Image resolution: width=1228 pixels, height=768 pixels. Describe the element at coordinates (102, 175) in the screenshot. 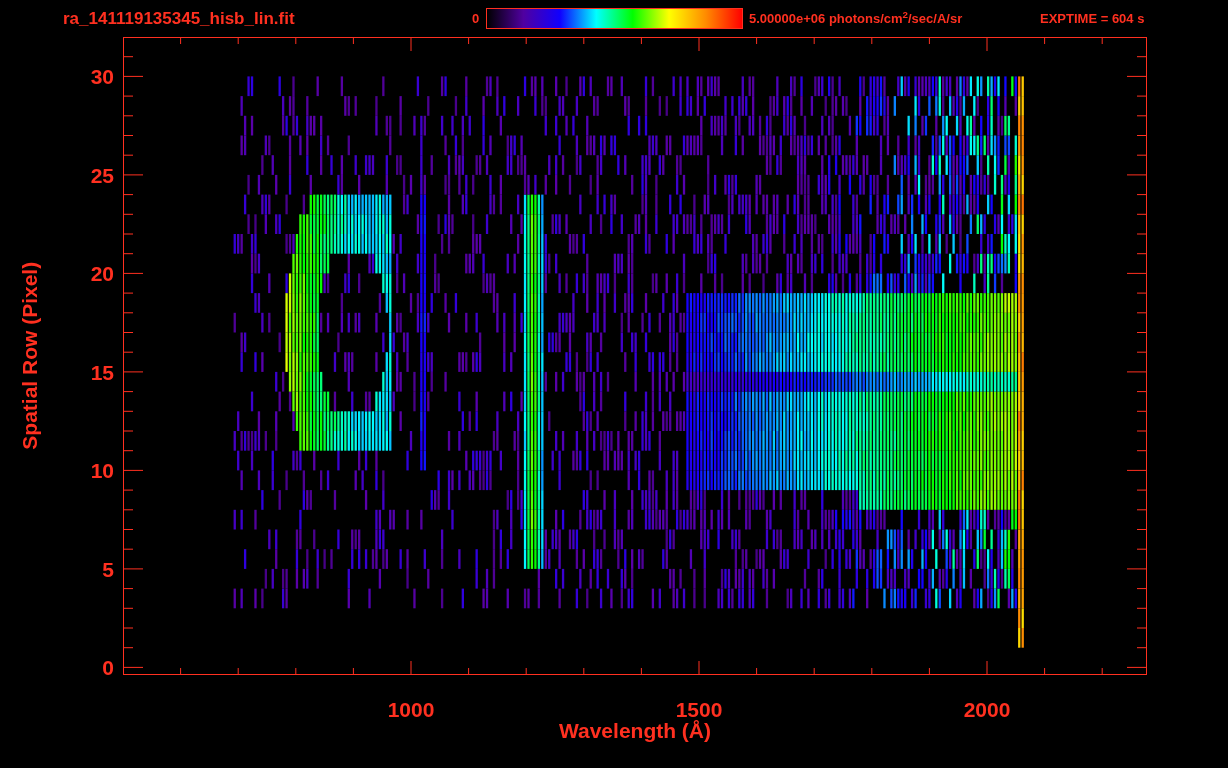

I see `y-tick-label: 25` at that location.